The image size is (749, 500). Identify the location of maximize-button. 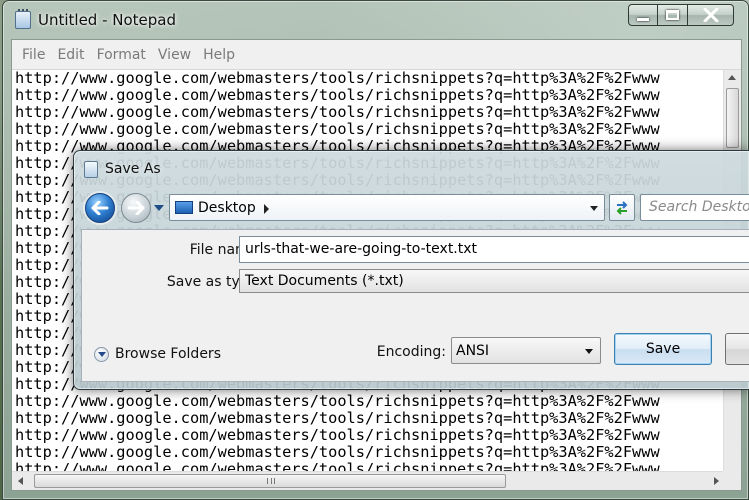
(673, 15).